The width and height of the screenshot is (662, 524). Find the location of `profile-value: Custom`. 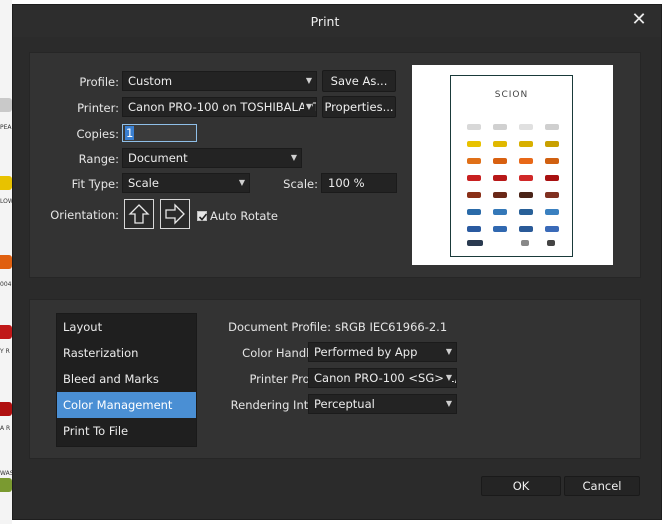

profile-value: Custom is located at coordinates (150, 81).